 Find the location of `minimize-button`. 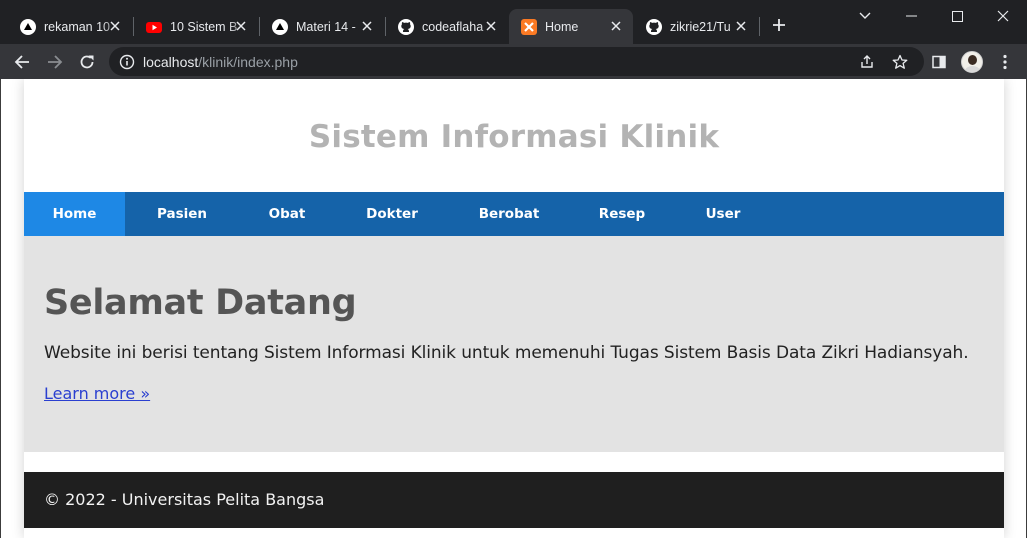

minimize-button is located at coordinates (911, 16).